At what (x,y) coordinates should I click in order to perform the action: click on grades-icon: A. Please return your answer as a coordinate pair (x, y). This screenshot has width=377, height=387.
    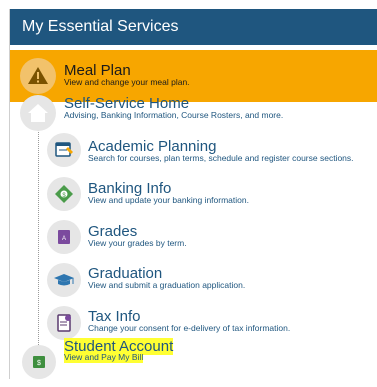
    Looking at the image, I should click on (64, 237).